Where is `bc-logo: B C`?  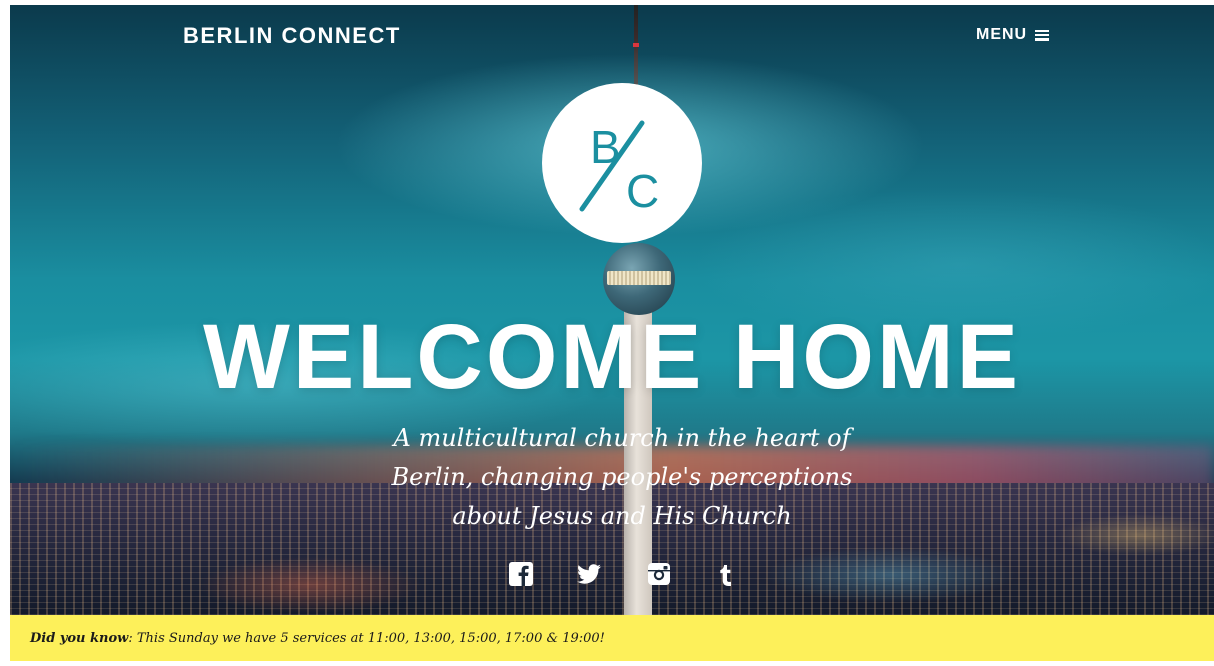 bc-logo: B C is located at coordinates (622, 163).